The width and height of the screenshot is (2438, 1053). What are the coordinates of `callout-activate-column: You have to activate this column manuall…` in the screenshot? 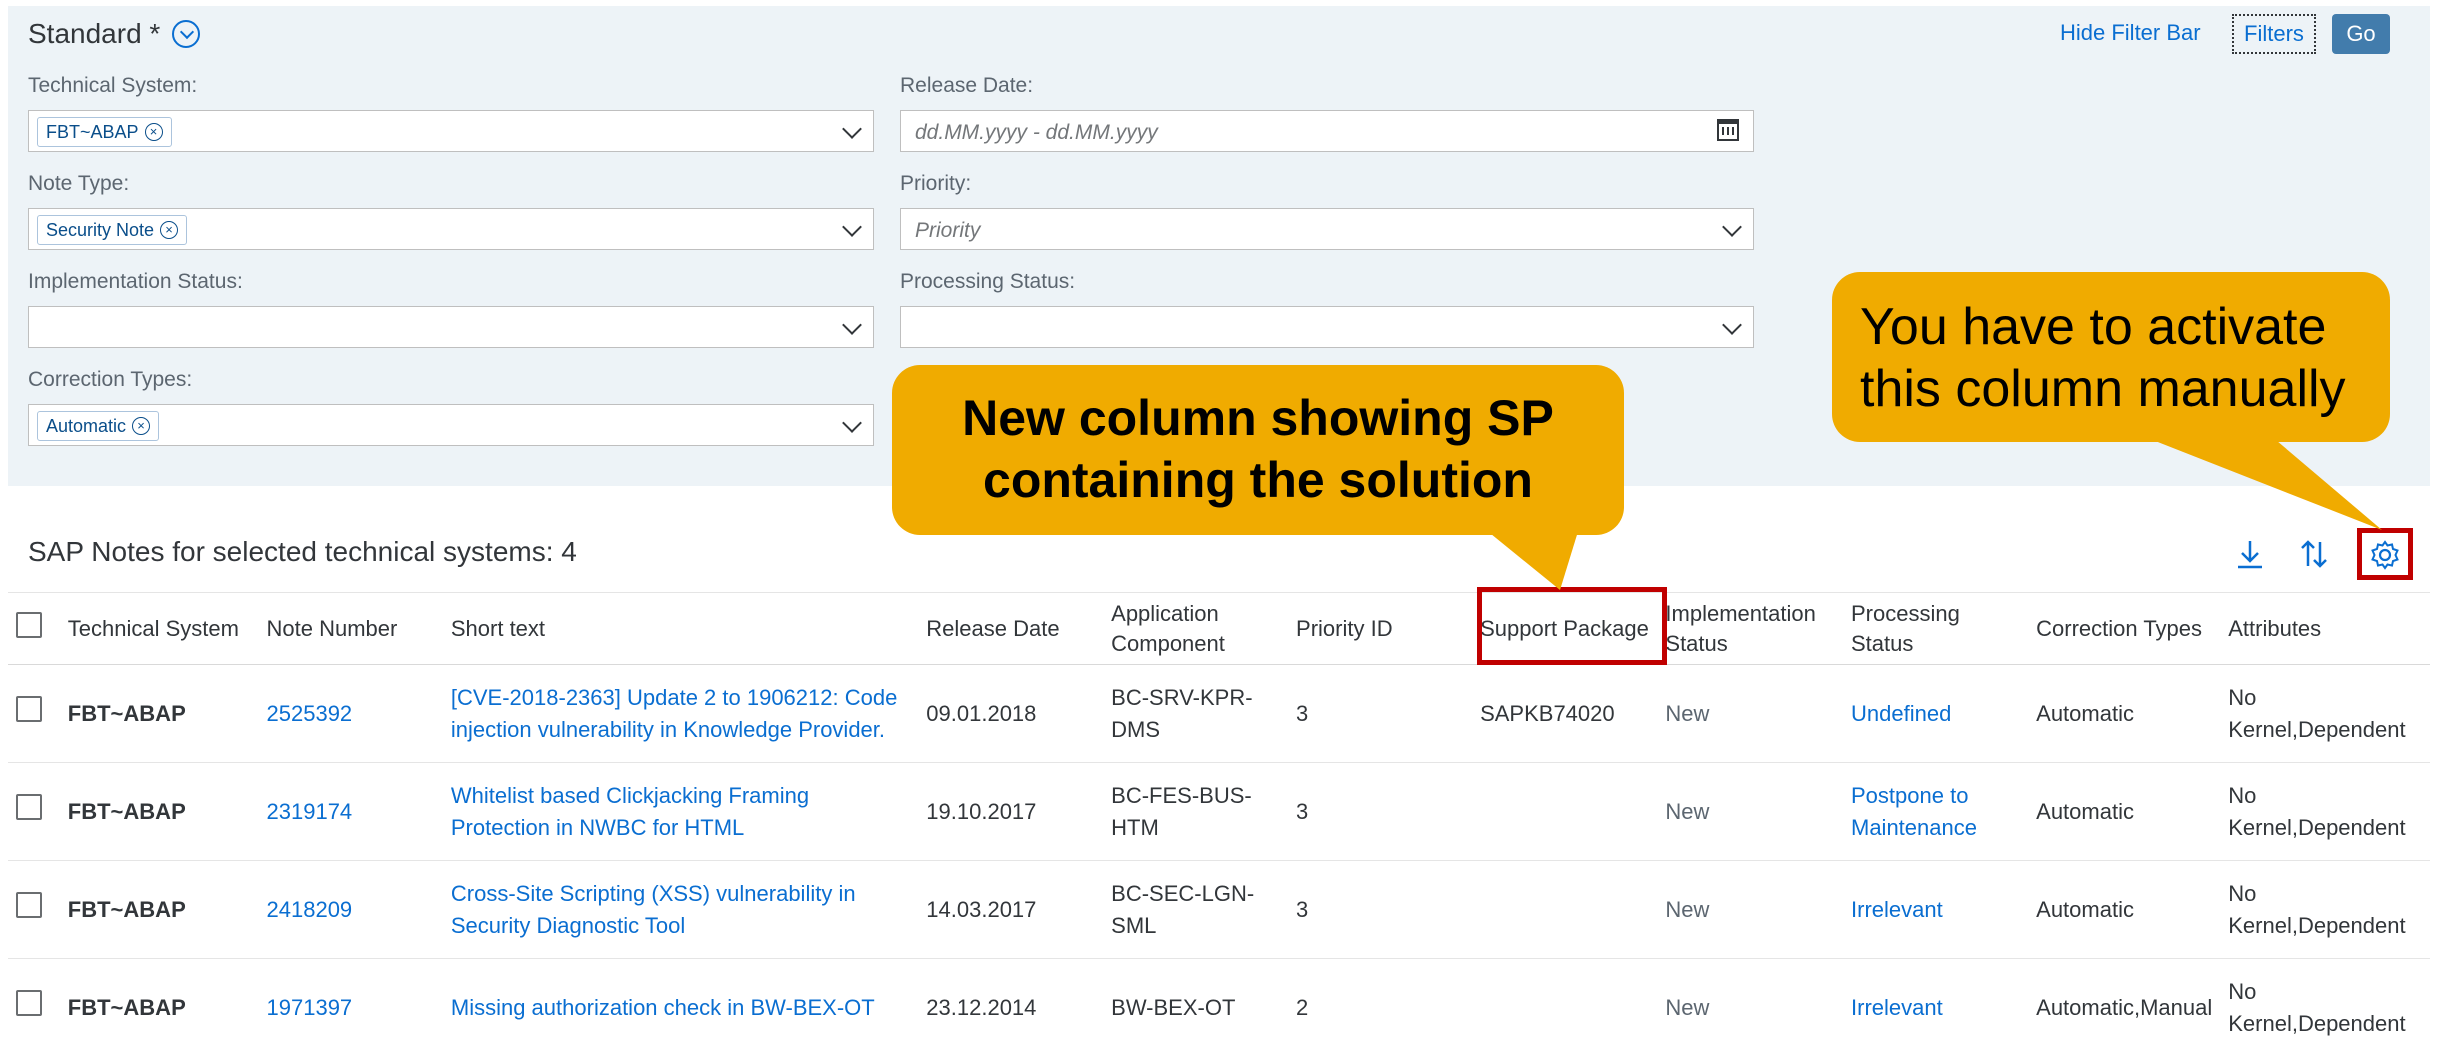 It's located at (2111, 357).